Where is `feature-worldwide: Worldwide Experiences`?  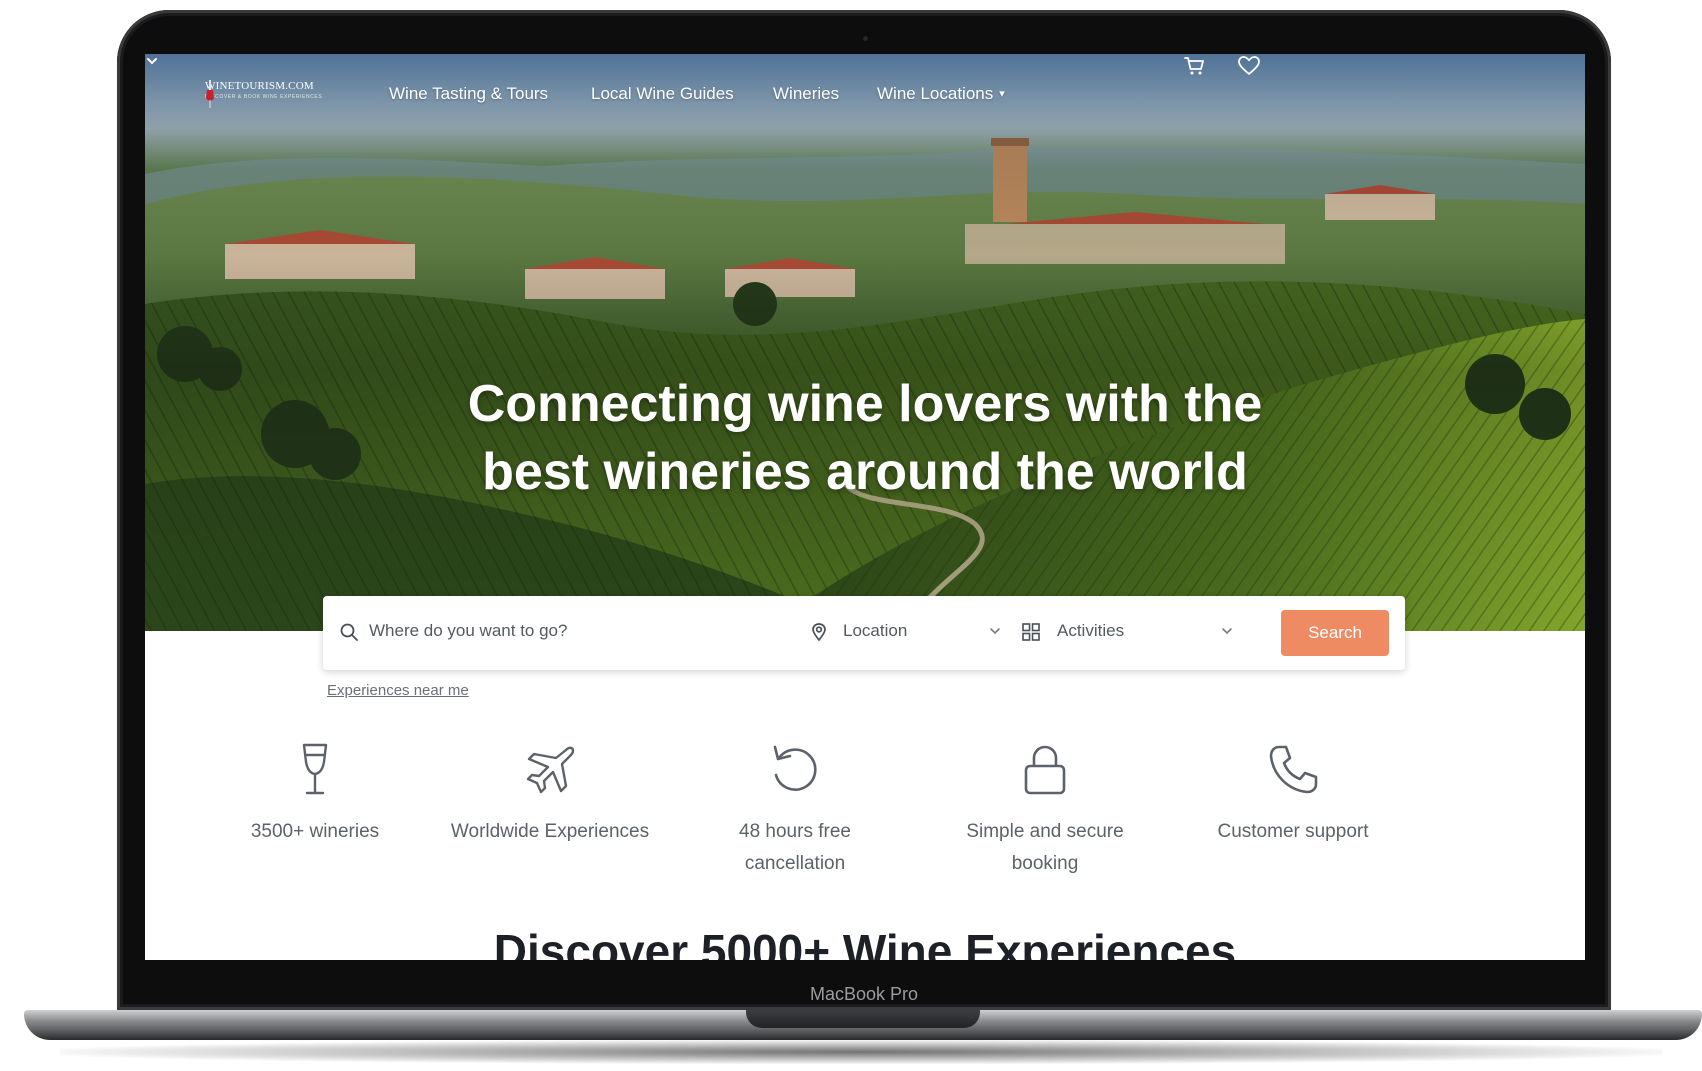 feature-worldwide: Worldwide Experiences is located at coordinates (550, 795).